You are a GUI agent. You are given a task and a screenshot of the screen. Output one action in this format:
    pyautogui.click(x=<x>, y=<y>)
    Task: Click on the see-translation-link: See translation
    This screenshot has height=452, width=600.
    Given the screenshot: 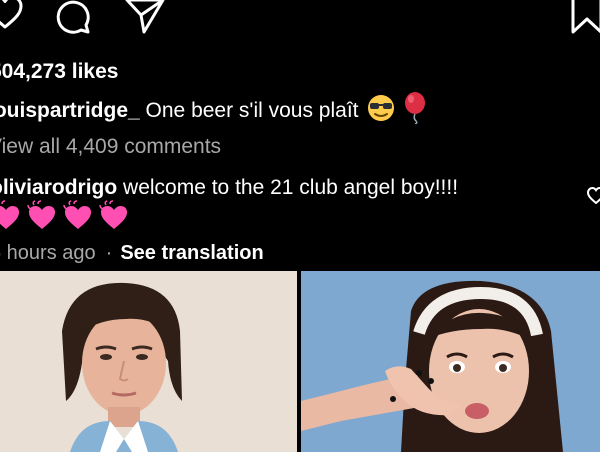 What is the action you would take?
    pyautogui.click(x=191, y=253)
    